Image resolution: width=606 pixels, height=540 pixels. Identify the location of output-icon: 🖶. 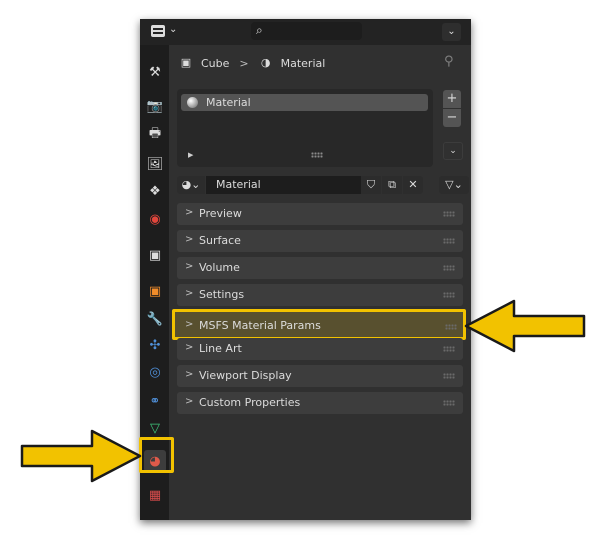
(155, 133).